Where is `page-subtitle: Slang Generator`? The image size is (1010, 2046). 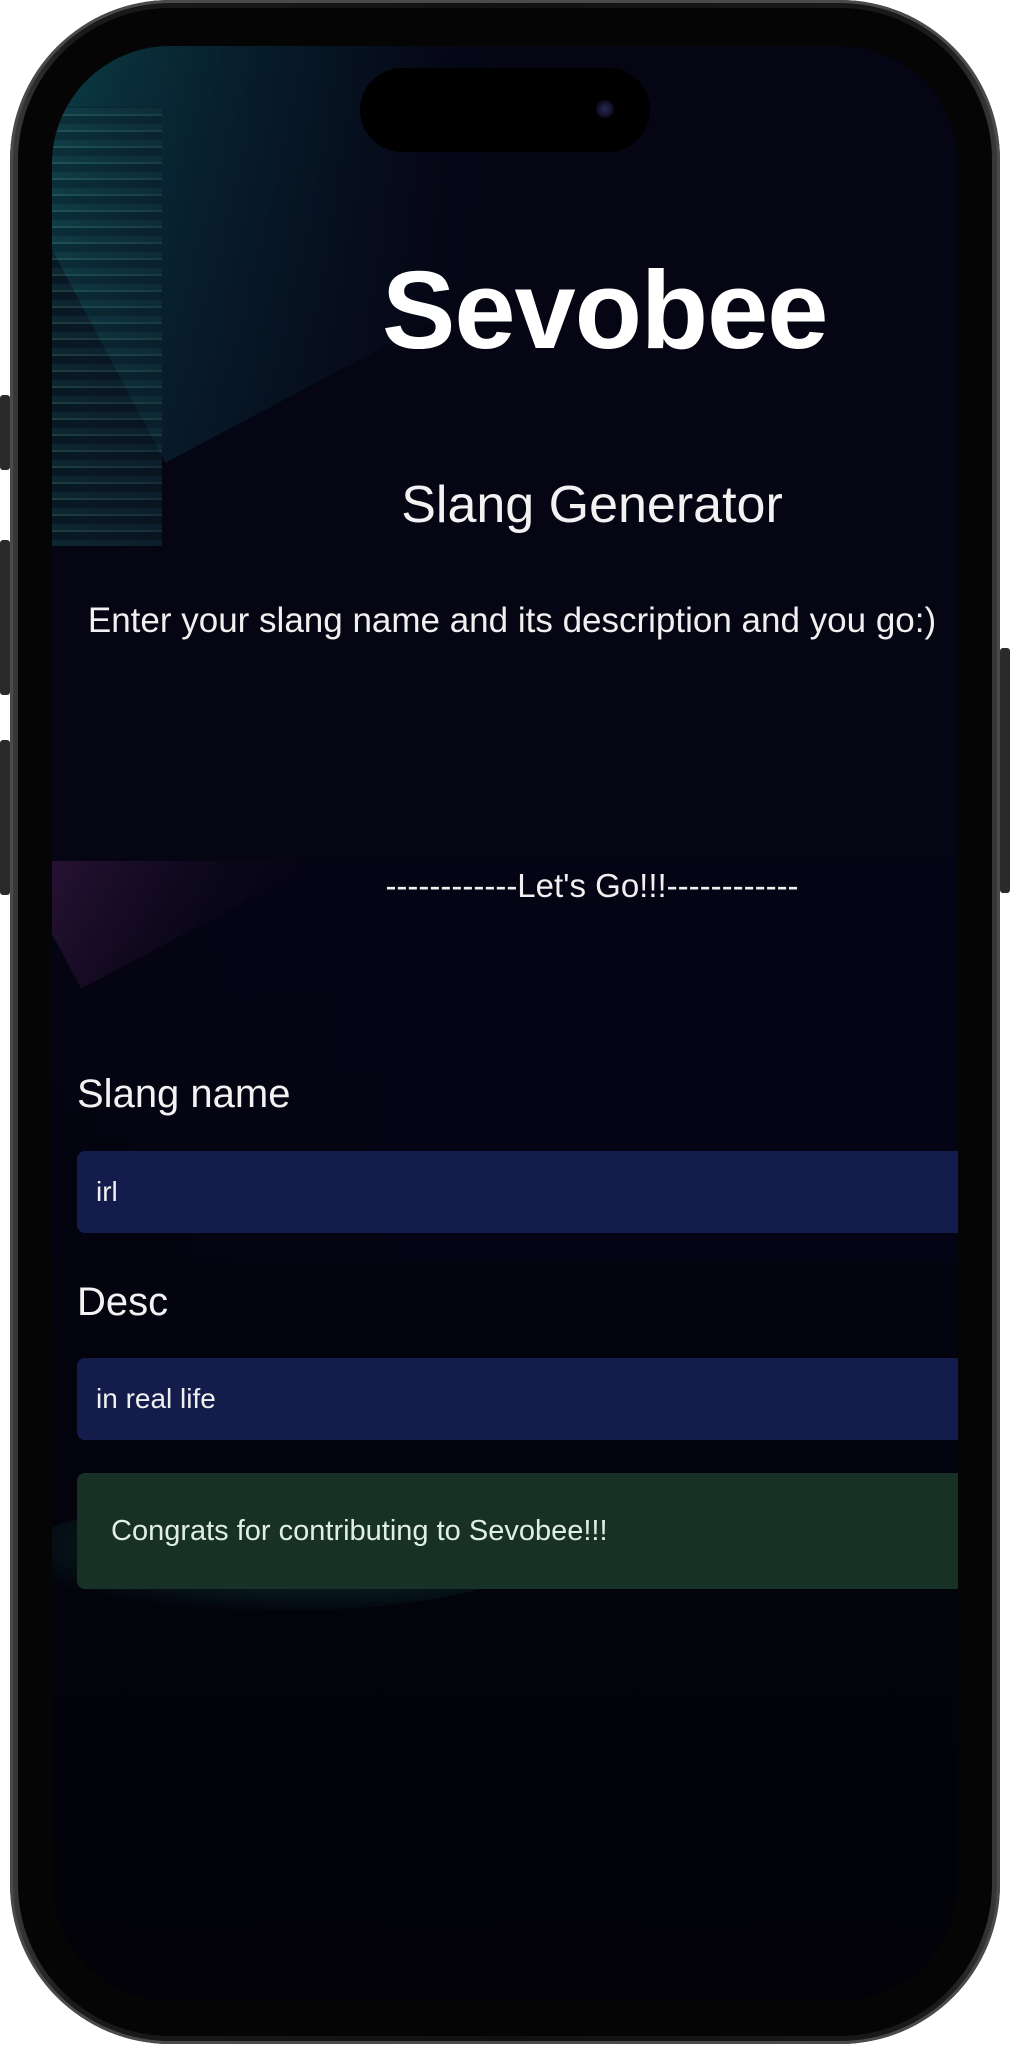 page-subtitle: Slang Generator is located at coordinates (592, 505).